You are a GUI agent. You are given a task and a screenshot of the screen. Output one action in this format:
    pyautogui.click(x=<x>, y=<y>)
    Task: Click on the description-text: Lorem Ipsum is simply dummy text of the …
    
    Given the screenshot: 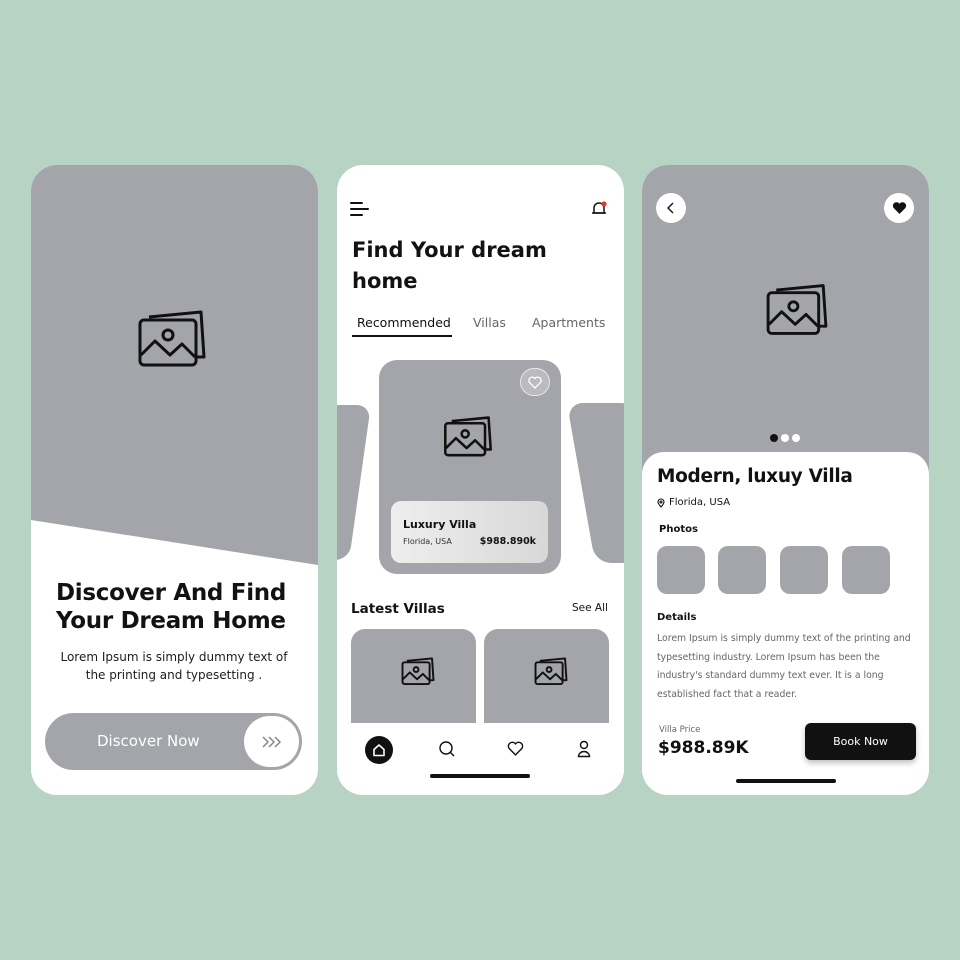 What is the action you would take?
    pyautogui.click(x=174, y=666)
    